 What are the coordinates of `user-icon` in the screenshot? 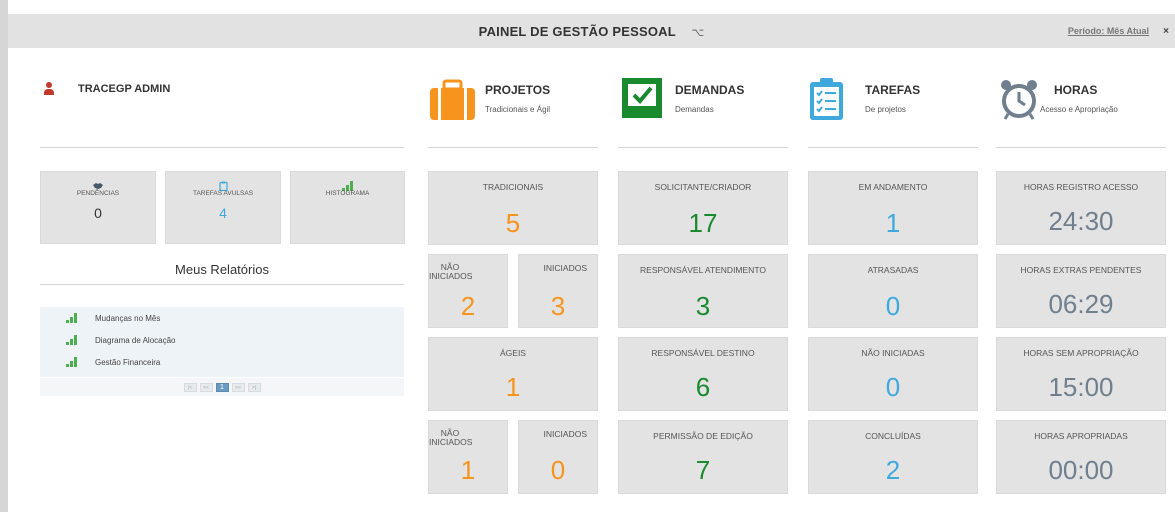 It's located at (49, 89).